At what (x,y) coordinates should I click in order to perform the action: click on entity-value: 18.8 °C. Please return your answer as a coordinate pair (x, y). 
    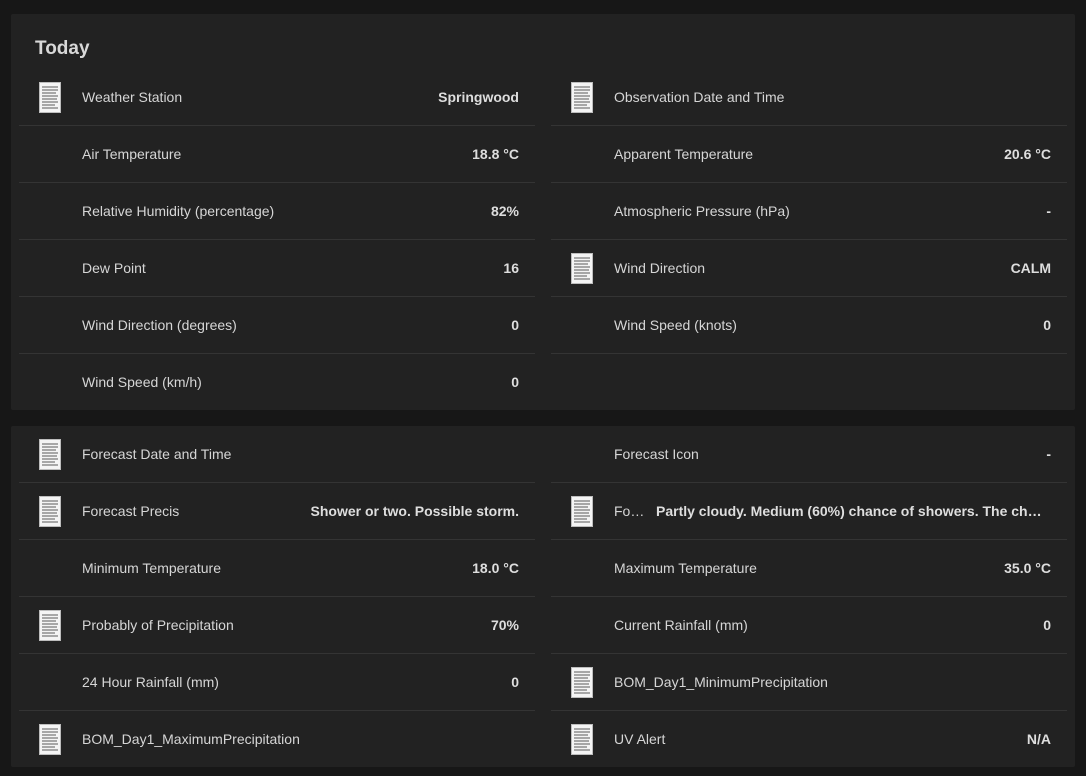
    Looking at the image, I should click on (495, 154).